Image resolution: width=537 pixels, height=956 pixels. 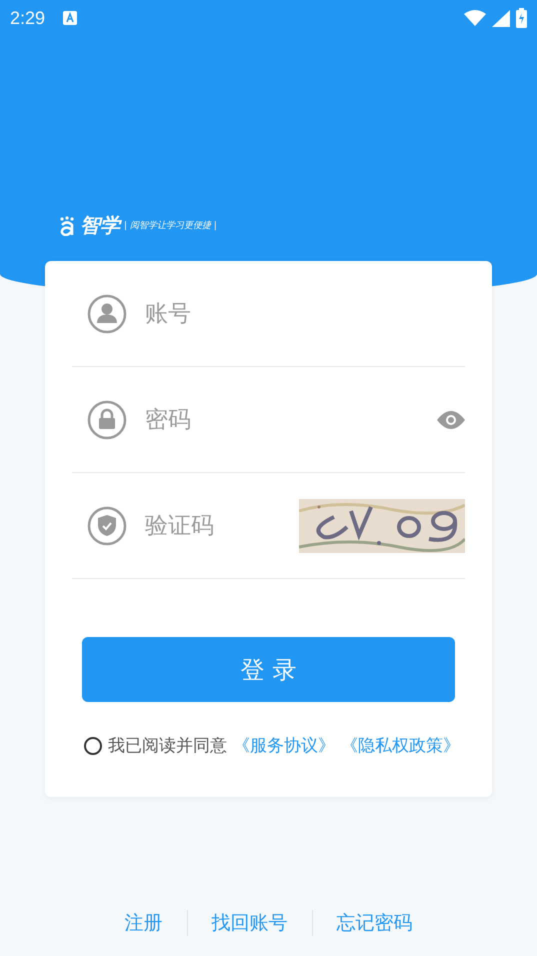 I want to click on keyboard-icon, so click(x=70, y=18).